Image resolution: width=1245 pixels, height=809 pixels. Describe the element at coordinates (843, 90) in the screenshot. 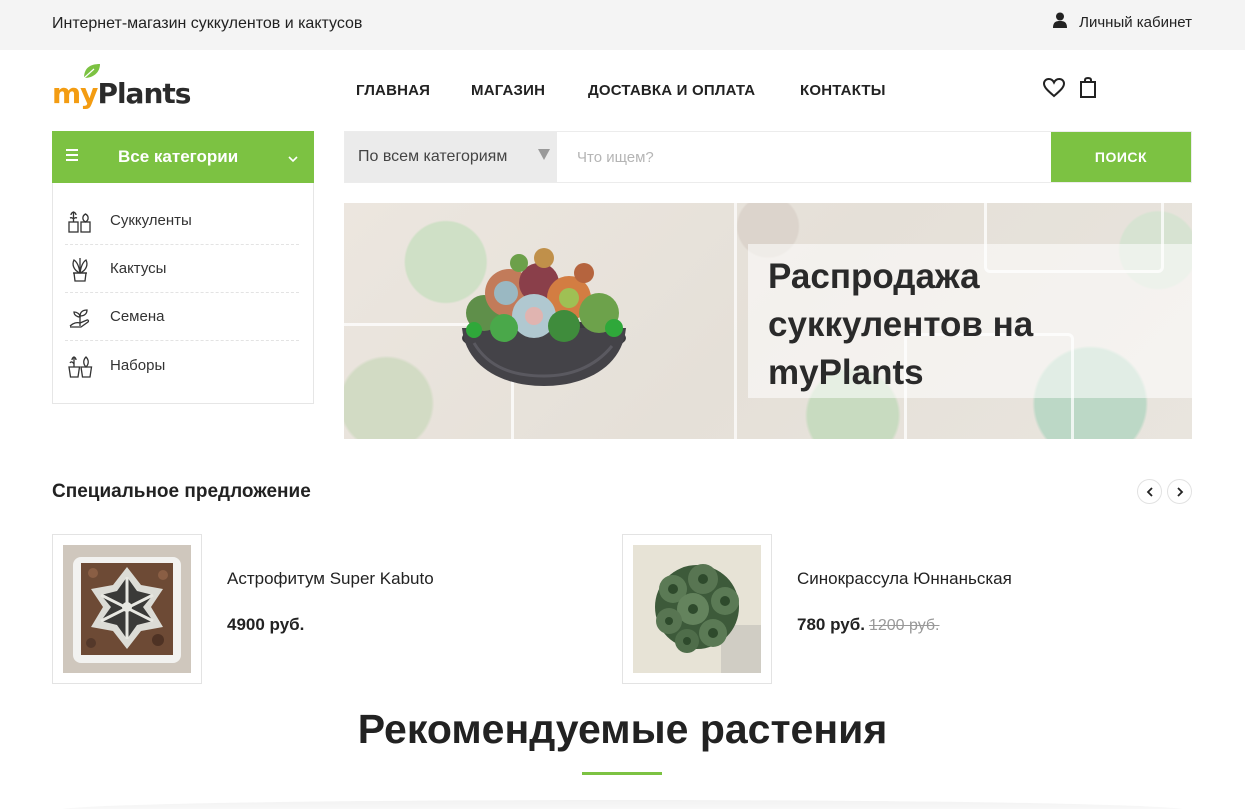

I see `nav-contacts: КОНТАКТЫ` at that location.